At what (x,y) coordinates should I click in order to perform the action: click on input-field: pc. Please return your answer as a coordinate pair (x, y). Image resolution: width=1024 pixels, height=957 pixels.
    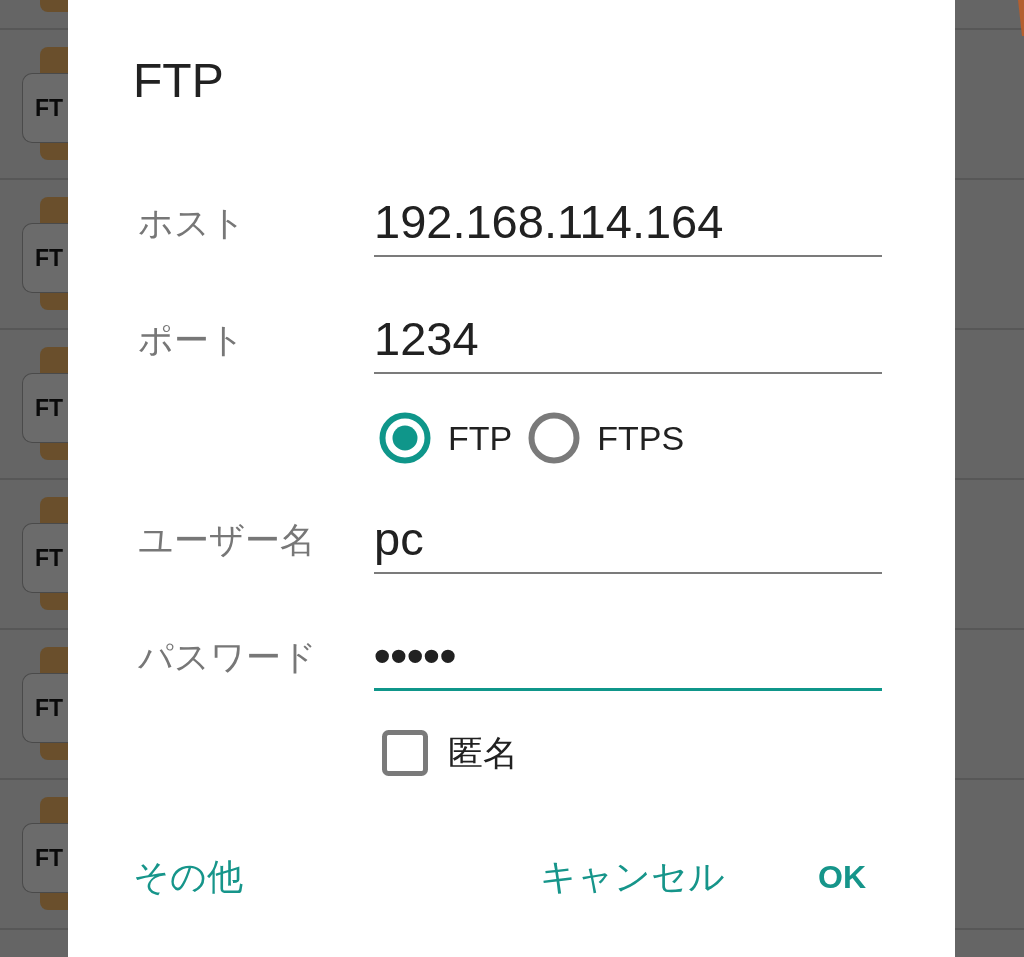
    Looking at the image, I should click on (628, 540).